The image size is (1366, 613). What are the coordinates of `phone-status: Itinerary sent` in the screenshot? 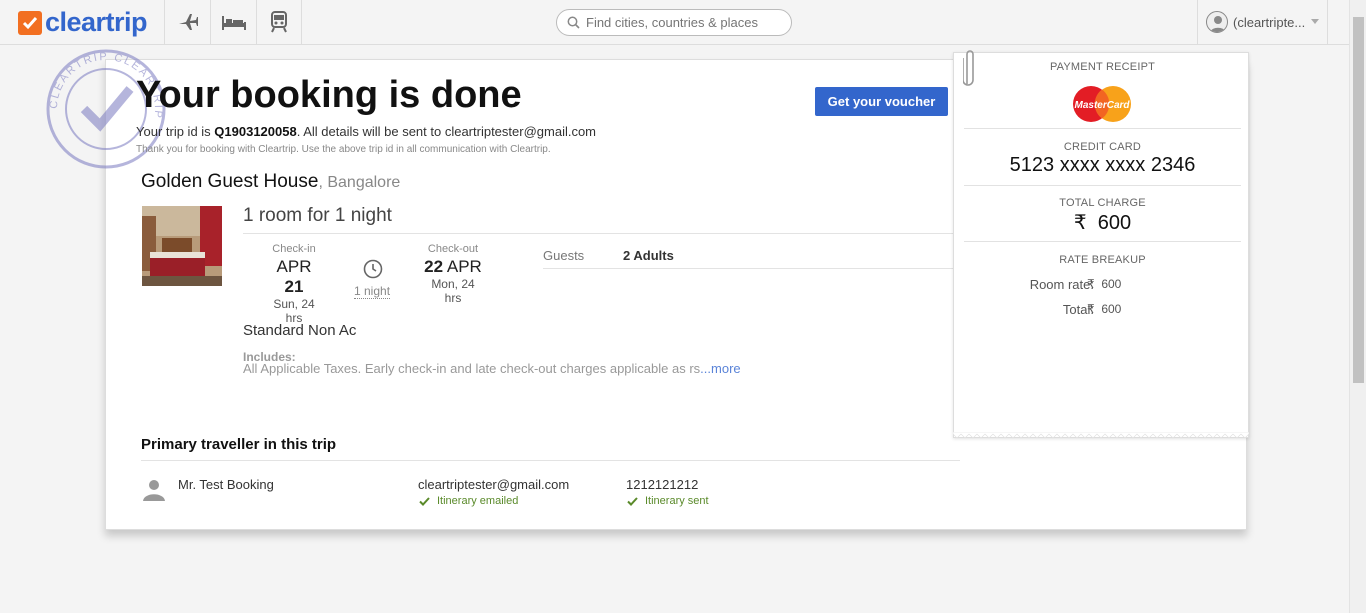 It's located at (668, 501).